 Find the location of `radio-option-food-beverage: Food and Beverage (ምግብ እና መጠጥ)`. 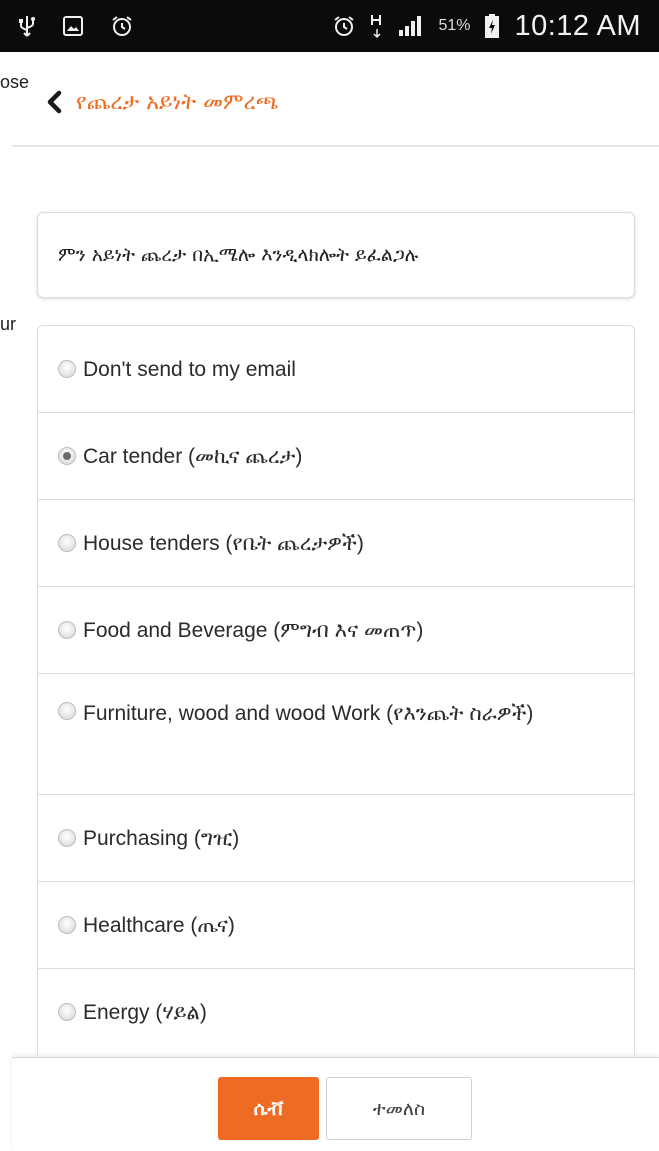

radio-option-food-beverage: Food and Beverage (ምግብ እና መጠጥ) is located at coordinates (336, 630).